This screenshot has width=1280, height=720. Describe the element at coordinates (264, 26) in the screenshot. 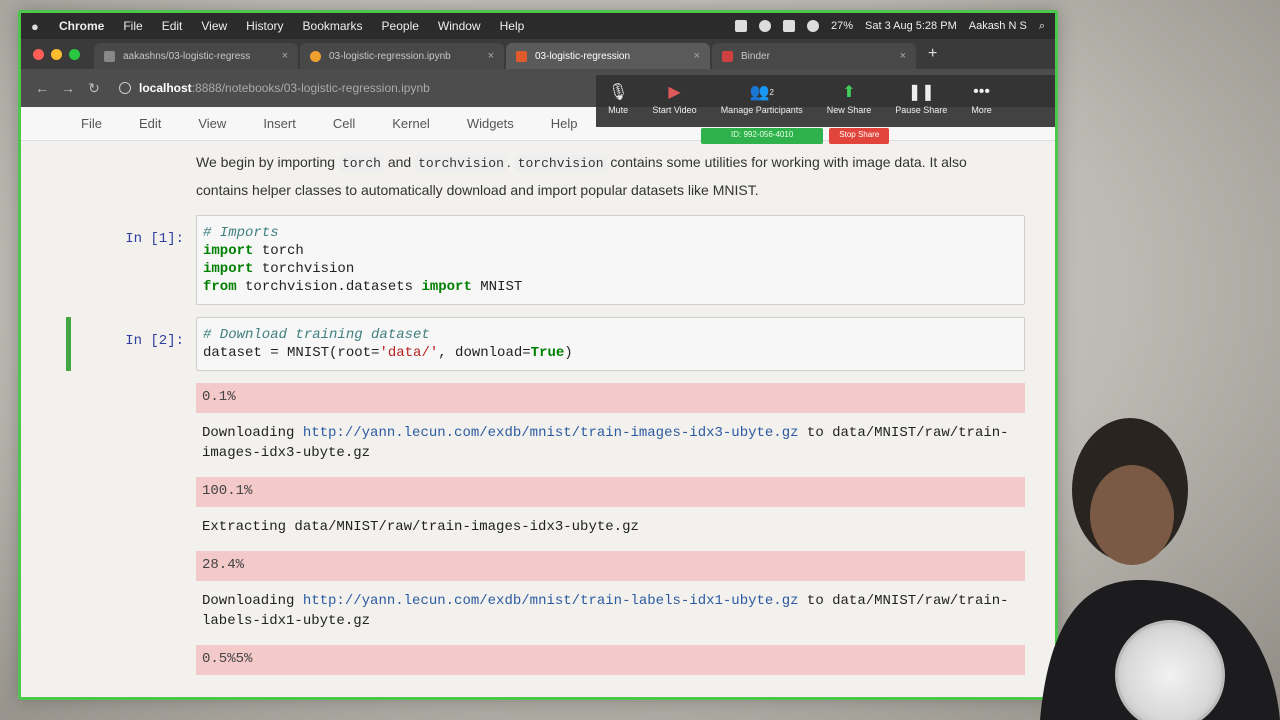

I see `menu-history: History` at that location.